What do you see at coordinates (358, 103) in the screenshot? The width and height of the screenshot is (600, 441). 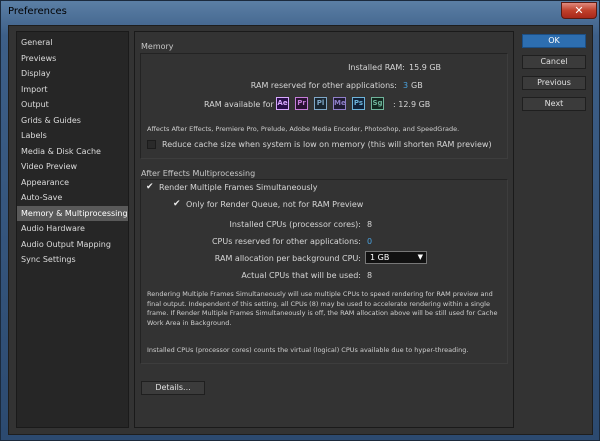 I see `photoshop-icon: Ps` at bounding box center [358, 103].